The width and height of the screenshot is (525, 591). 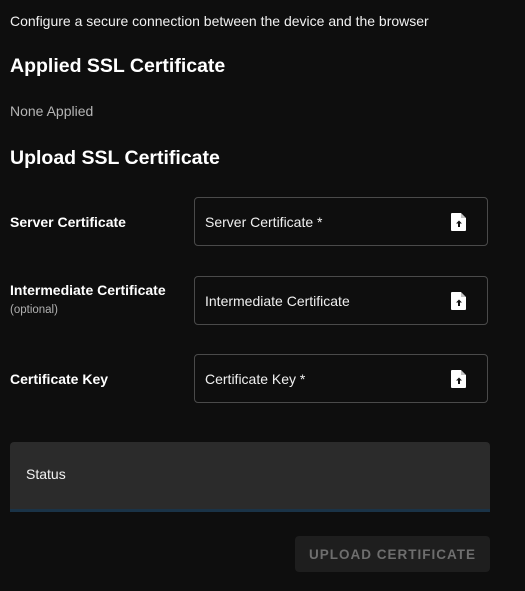 What do you see at coordinates (264, 222) in the screenshot?
I see `server-certificate-field-text: Server Certificate *` at bounding box center [264, 222].